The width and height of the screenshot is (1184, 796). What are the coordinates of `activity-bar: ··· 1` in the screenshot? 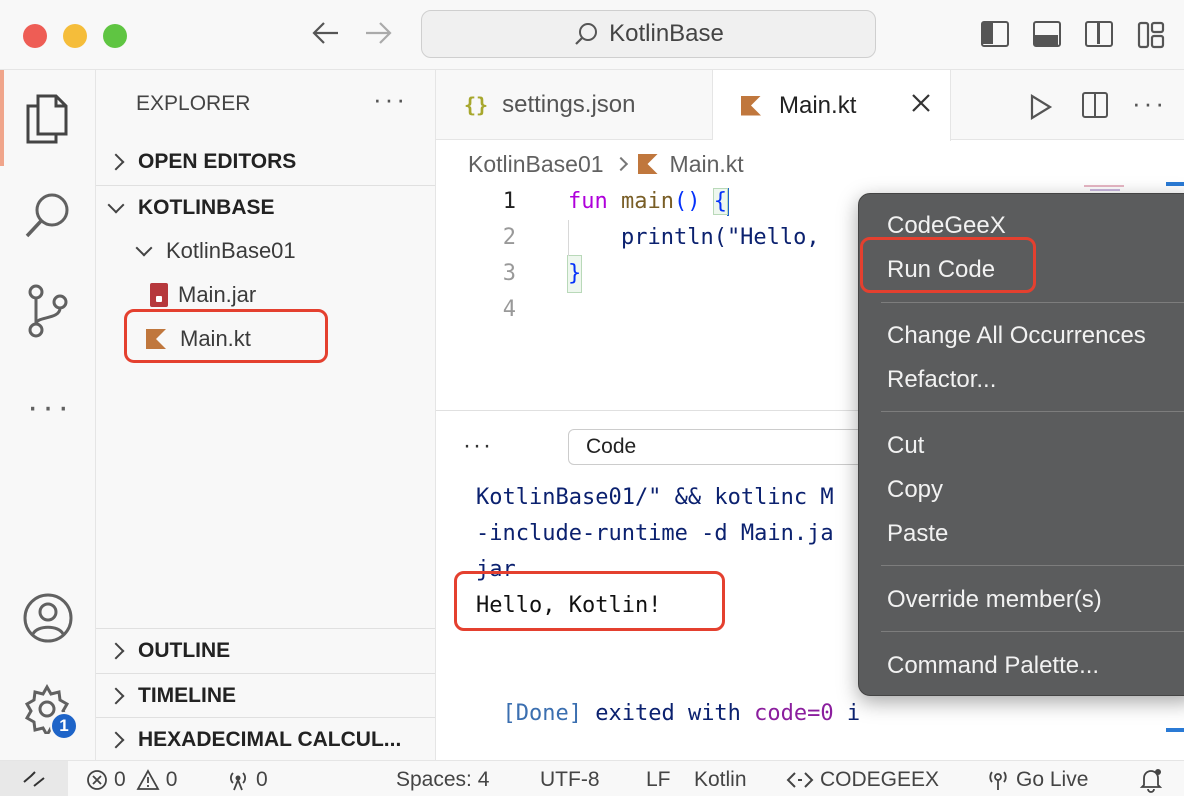 It's located at (48, 415).